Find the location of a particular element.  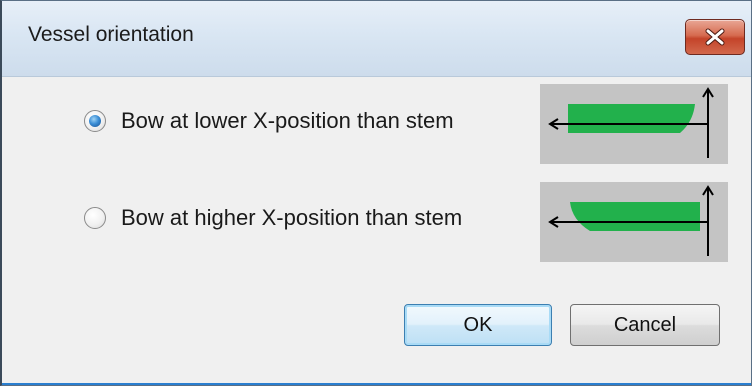

close-x-icon is located at coordinates (715, 37).